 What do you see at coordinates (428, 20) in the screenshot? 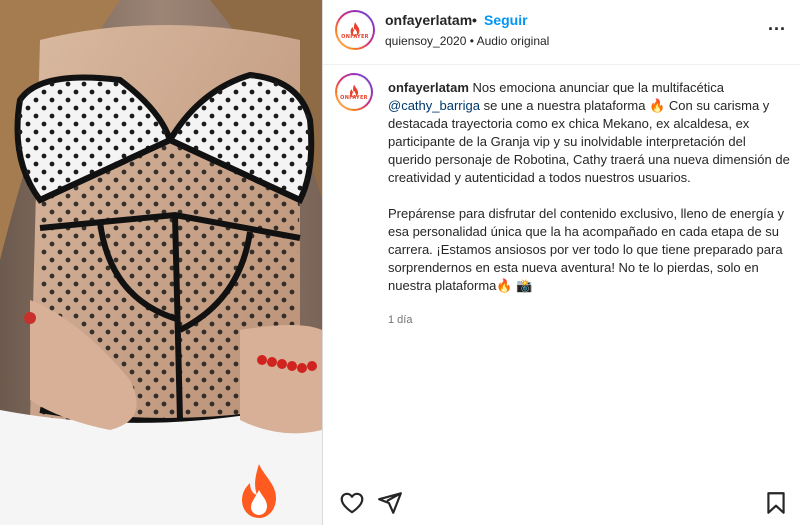
I see `post-username: onfayerlatam` at bounding box center [428, 20].